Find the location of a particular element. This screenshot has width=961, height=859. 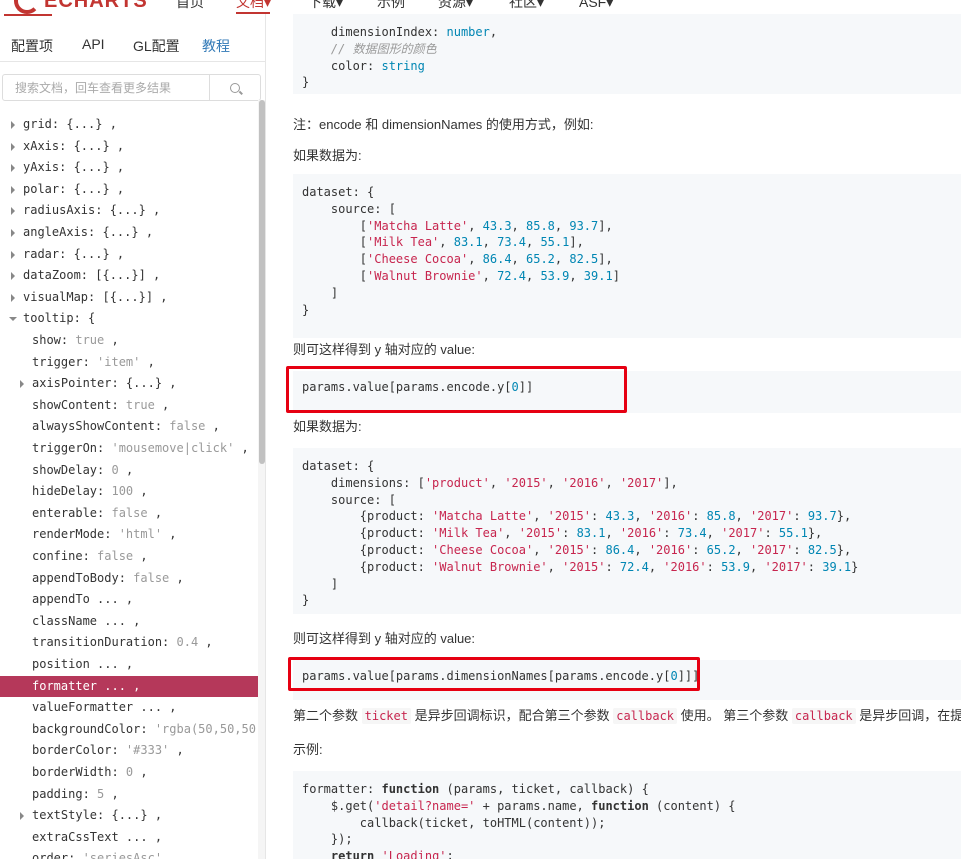

tree-item-label: backgroundColor: is located at coordinates (93, 728).